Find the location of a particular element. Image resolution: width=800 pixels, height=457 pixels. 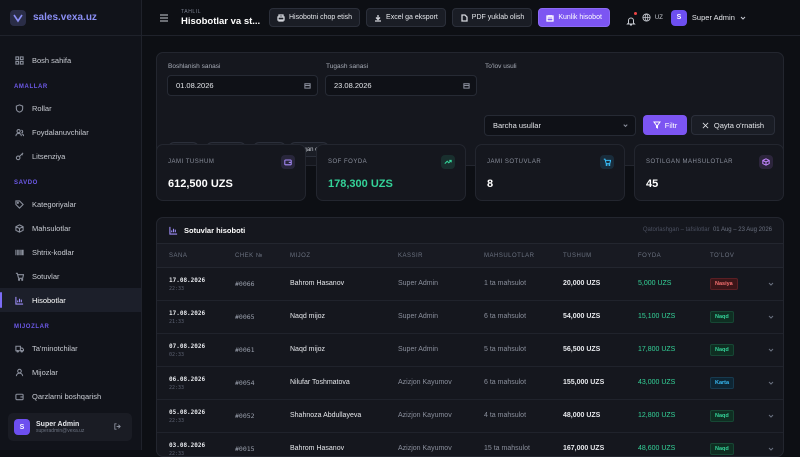

row-profit: 17,800 UZS is located at coordinates (657, 349).